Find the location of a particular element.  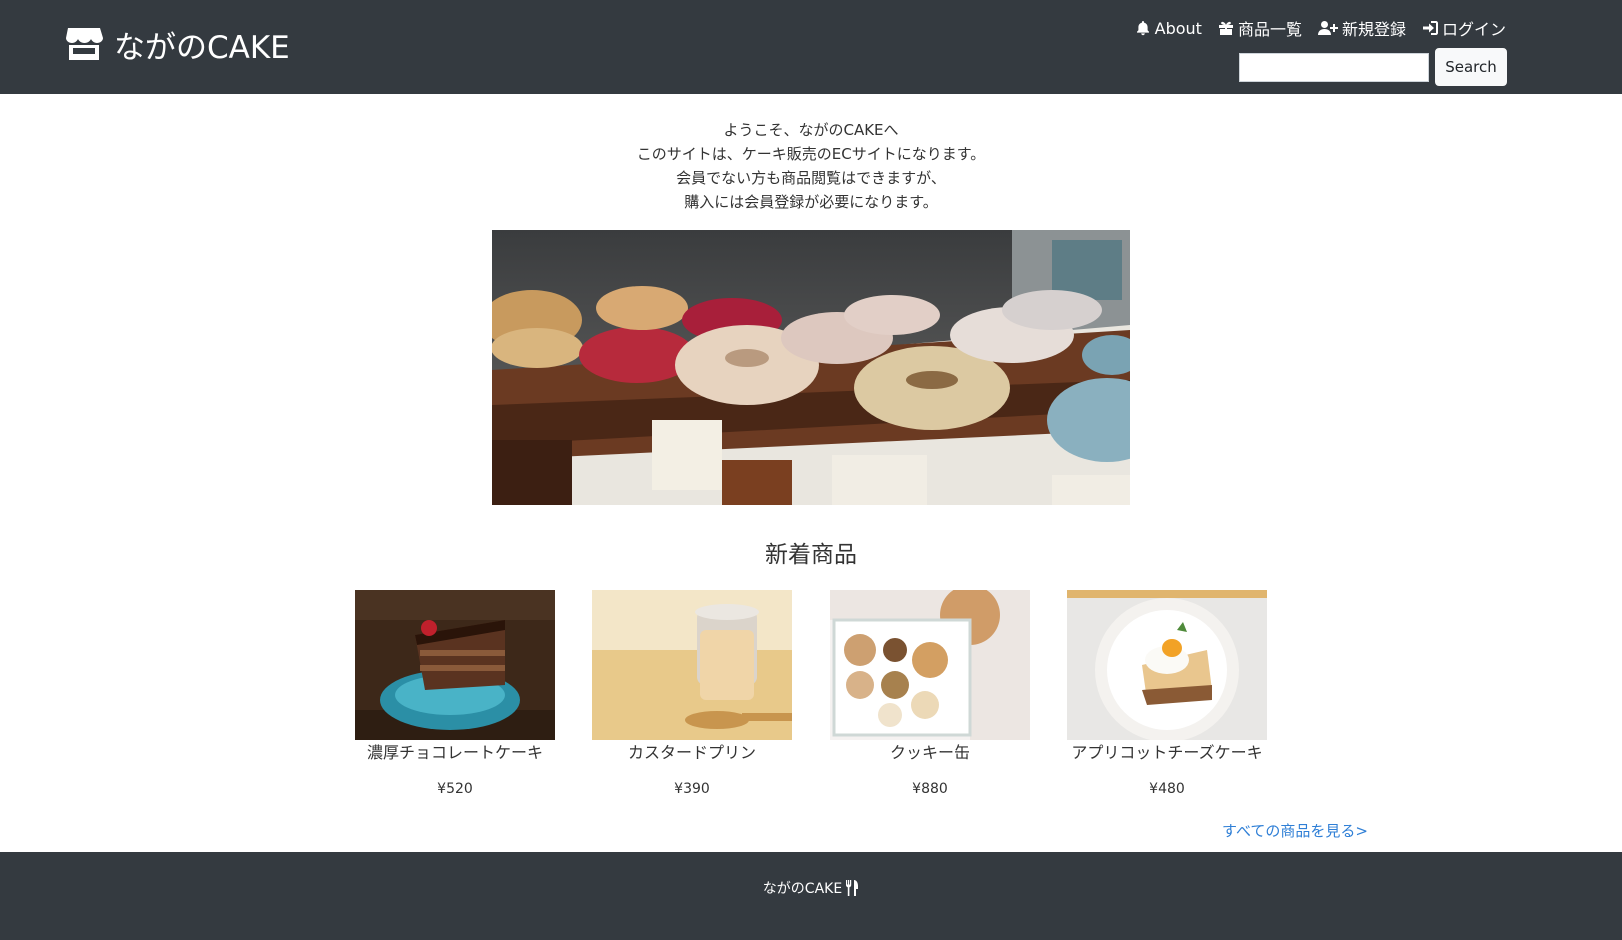

welcome-line: 会員でない方も商品閲覧はできますが、 is located at coordinates (811, 178).